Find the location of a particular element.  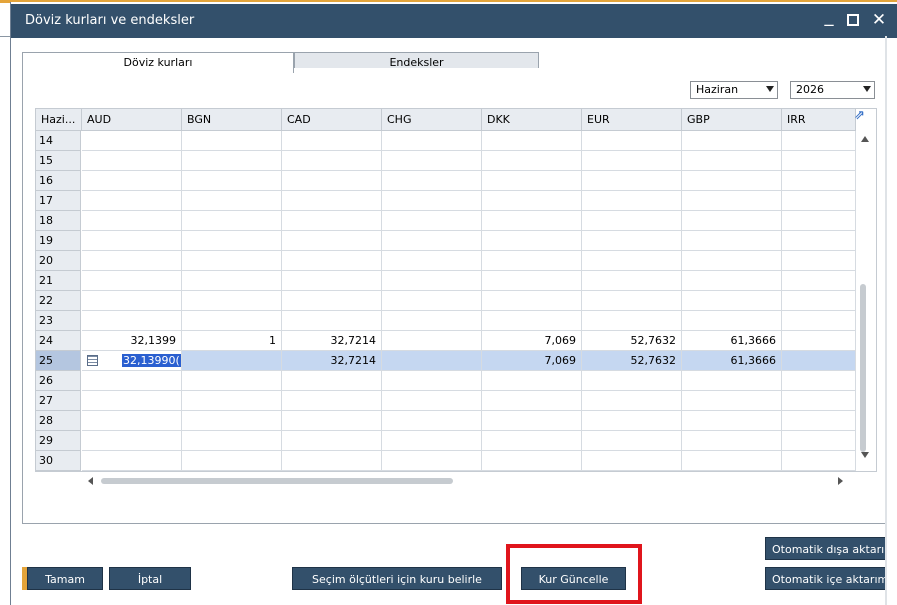

auto-export-button: Otomatik dışa aktarım is located at coordinates (826, 548).